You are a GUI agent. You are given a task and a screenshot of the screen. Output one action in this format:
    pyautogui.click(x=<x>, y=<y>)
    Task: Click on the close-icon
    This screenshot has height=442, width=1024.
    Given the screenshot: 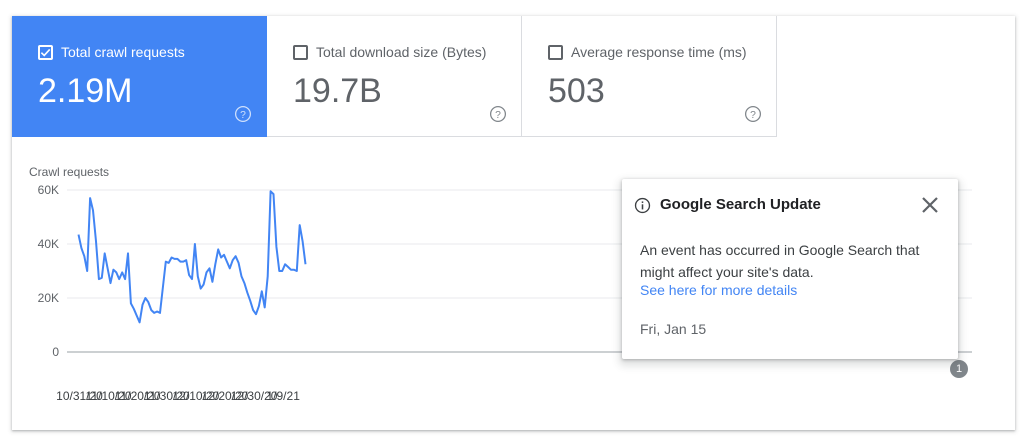 What is the action you would take?
    pyautogui.click(x=930, y=205)
    